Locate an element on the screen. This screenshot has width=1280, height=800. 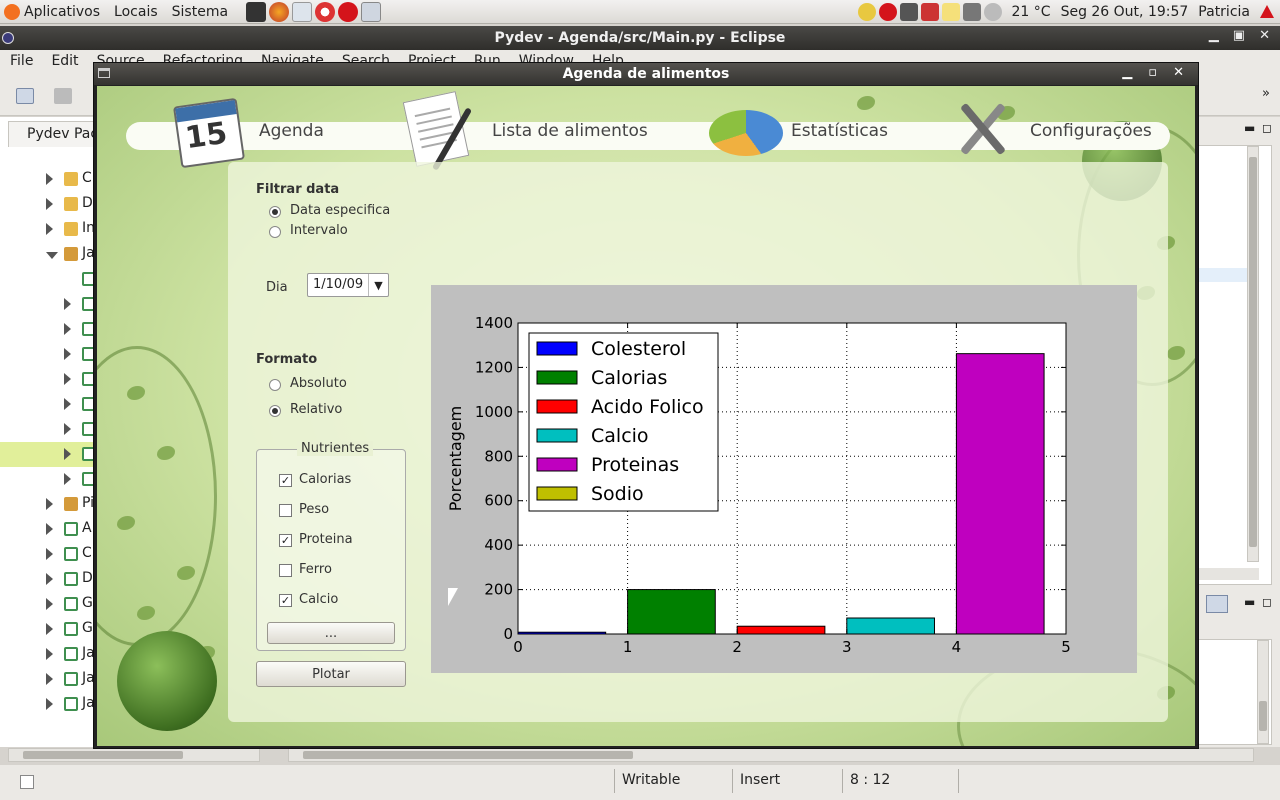
radio-absoluto-label: Absoluto is located at coordinates (318, 383).